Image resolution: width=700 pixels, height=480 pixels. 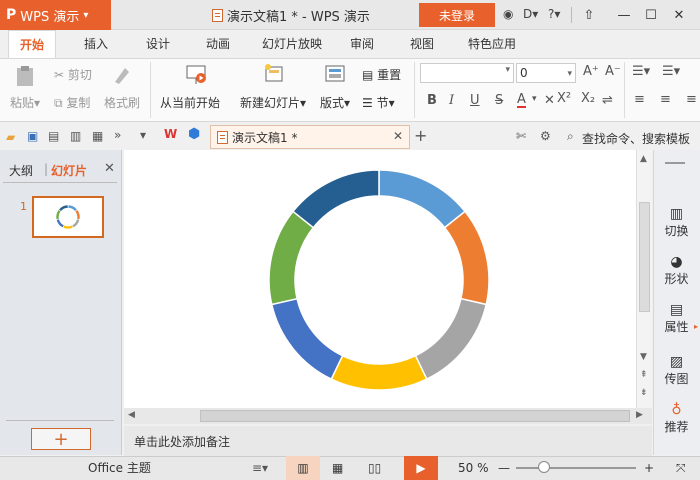 I want to click on close-icon: ✕, so click(x=679, y=15).